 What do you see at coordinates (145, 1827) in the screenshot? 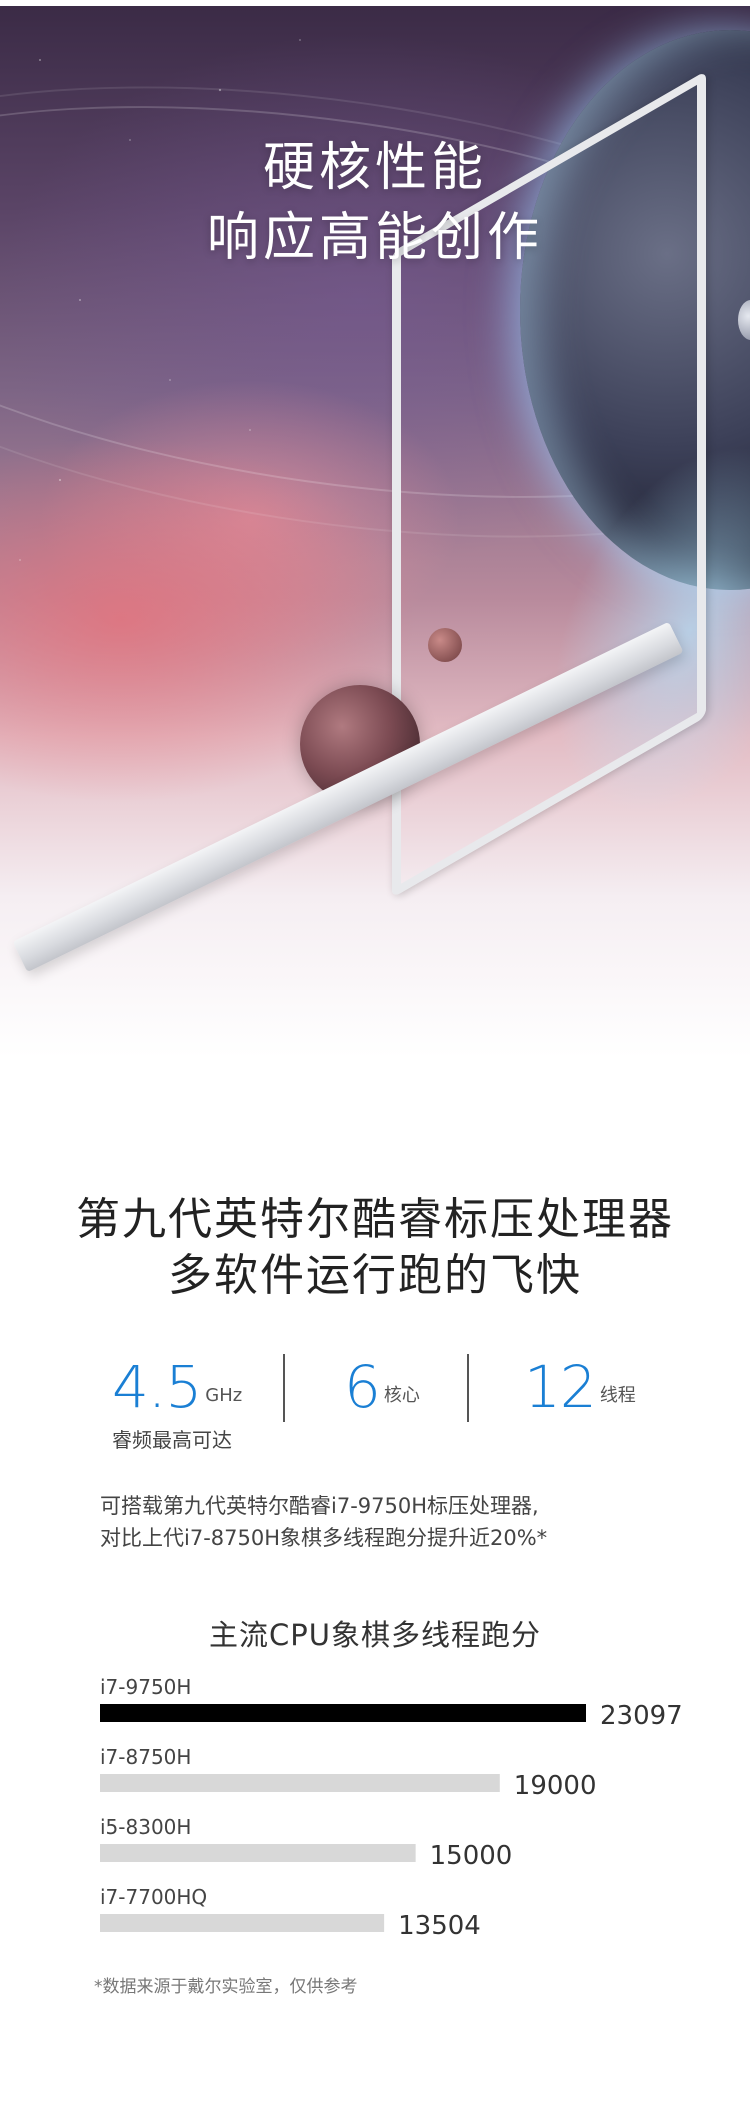
I see `bar-category-label: i5-8300H` at bounding box center [145, 1827].